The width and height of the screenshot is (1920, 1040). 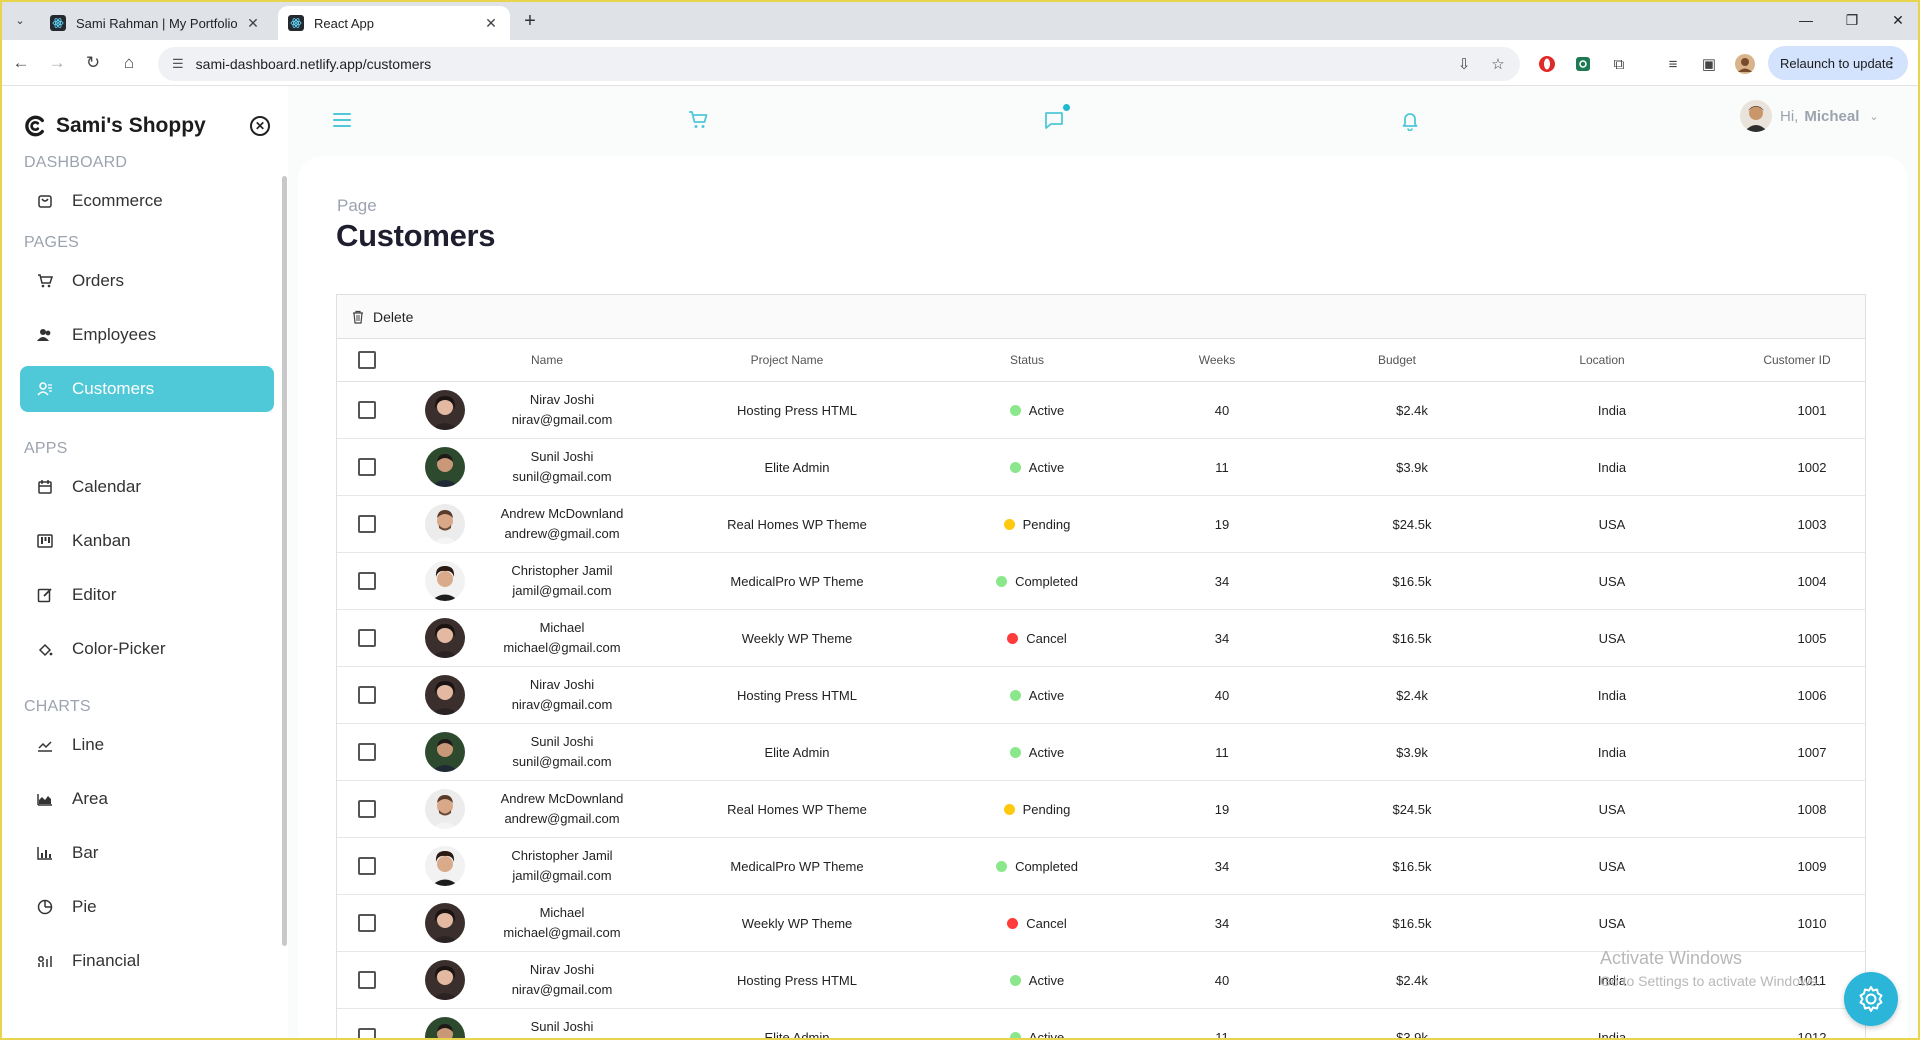 I want to click on brand-name: Sami's Shoppy, so click(x=131, y=125).